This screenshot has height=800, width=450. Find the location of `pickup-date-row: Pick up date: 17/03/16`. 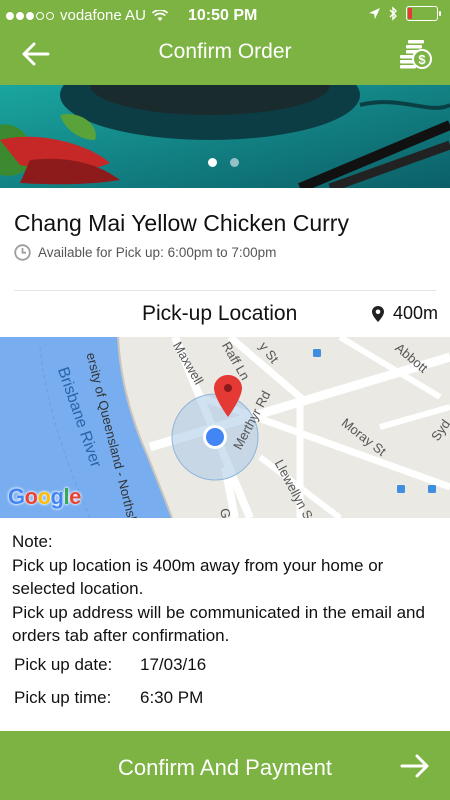

pickup-date-row: Pick up date: 17/03/16 is located at coordinates (110, 665).